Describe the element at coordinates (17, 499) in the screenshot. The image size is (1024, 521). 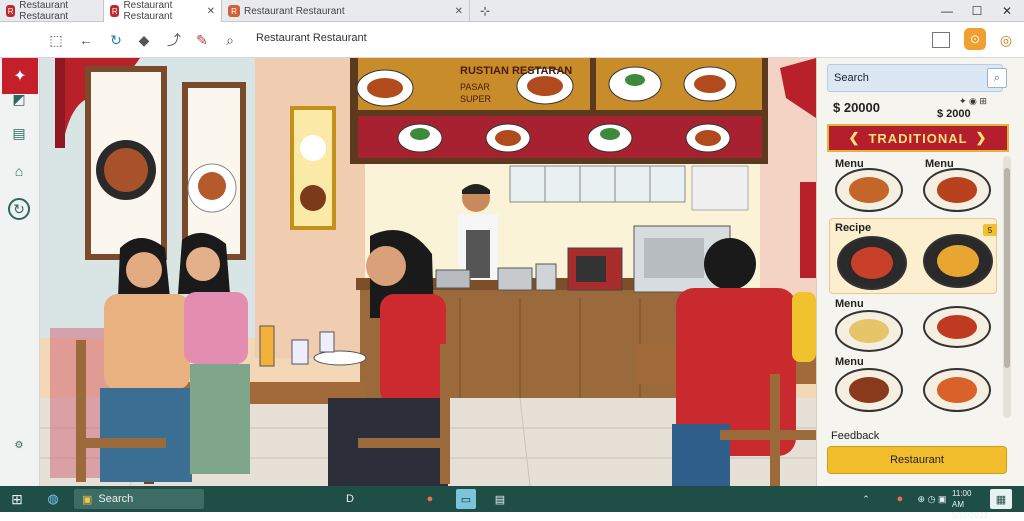
I see `start-icon: ⊞` at that location.